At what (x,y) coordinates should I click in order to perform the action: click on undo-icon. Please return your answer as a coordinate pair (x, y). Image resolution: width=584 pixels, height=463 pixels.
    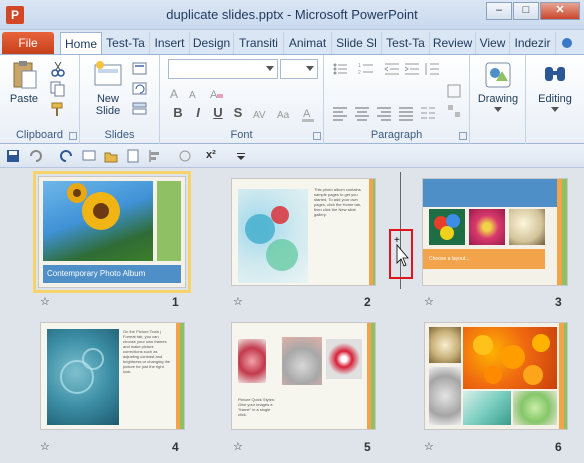
    Looking at the image, I should click on (35, 156).